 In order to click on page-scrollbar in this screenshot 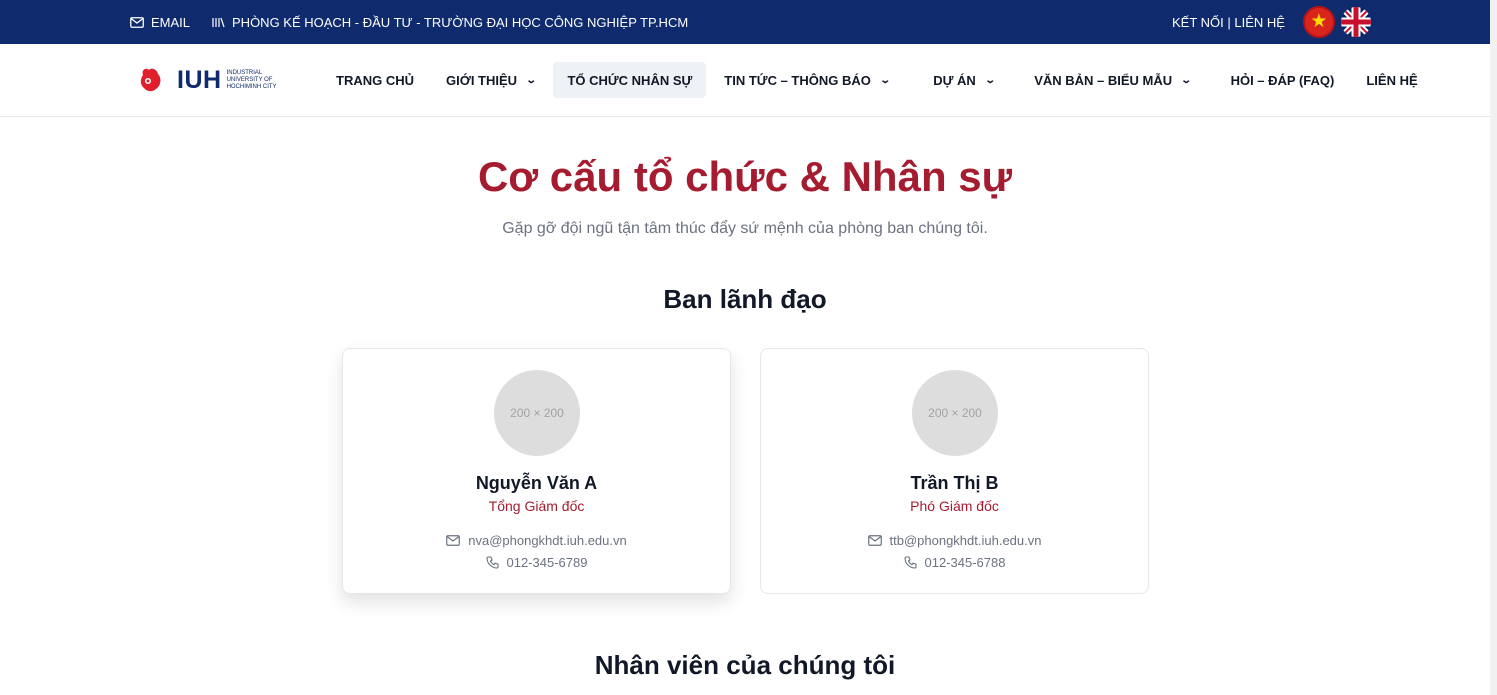, I will do `click(1493, 347)`.